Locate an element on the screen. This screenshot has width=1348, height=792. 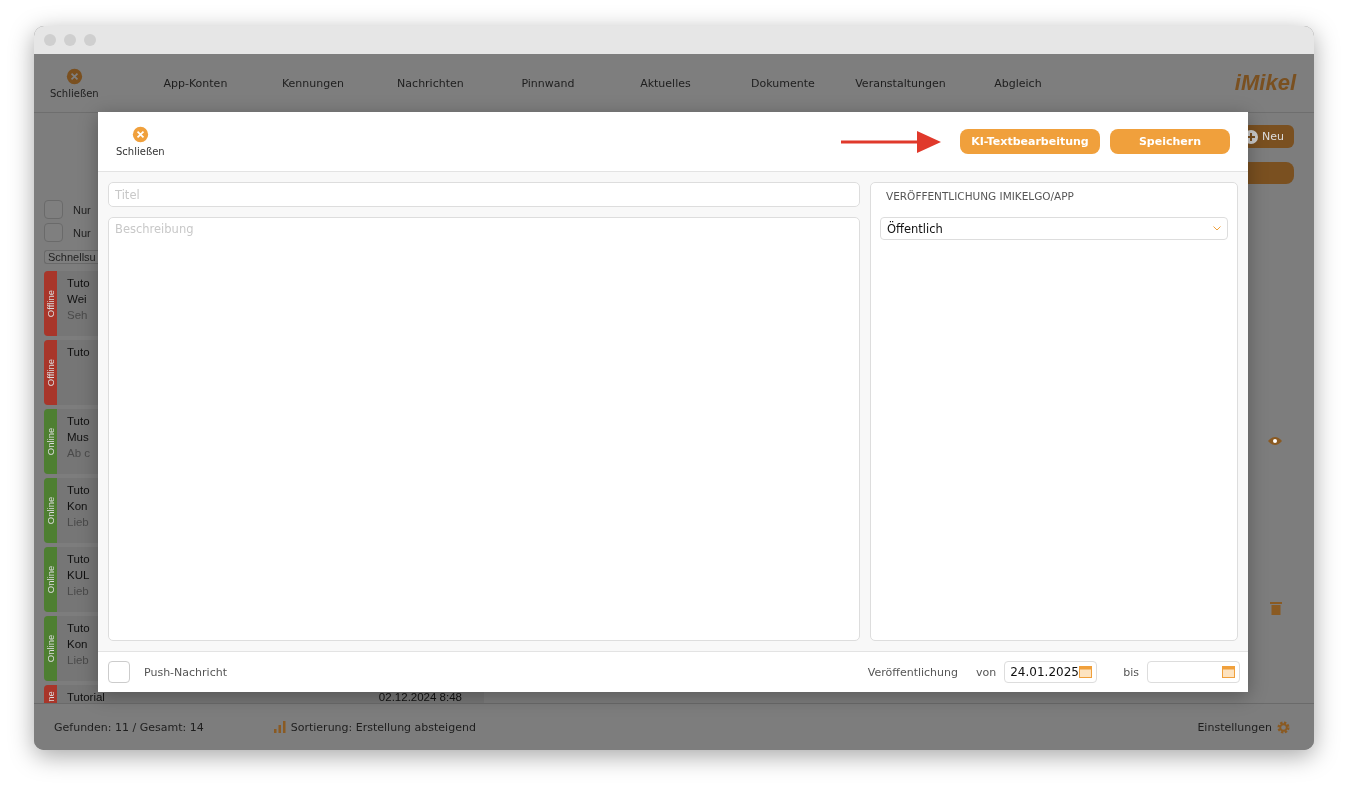
save-button: Speichern is located at coordinates (1170, 141).